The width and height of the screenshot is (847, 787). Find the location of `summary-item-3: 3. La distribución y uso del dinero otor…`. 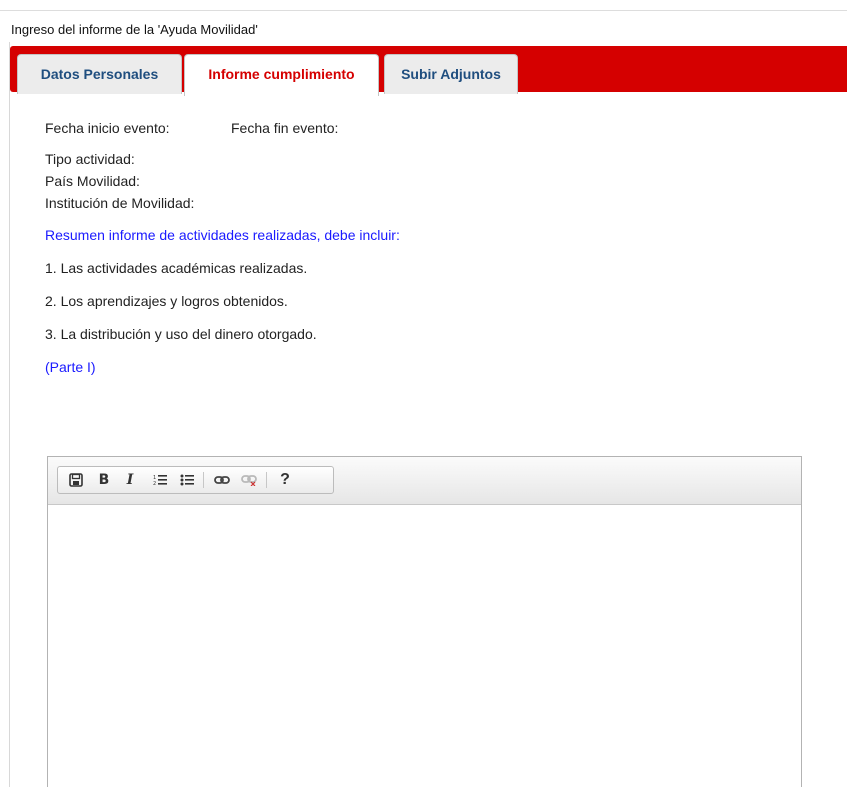

summary-item-3: 3. La distribución y uso del dinero otor… is located at coordinates (181, 334).